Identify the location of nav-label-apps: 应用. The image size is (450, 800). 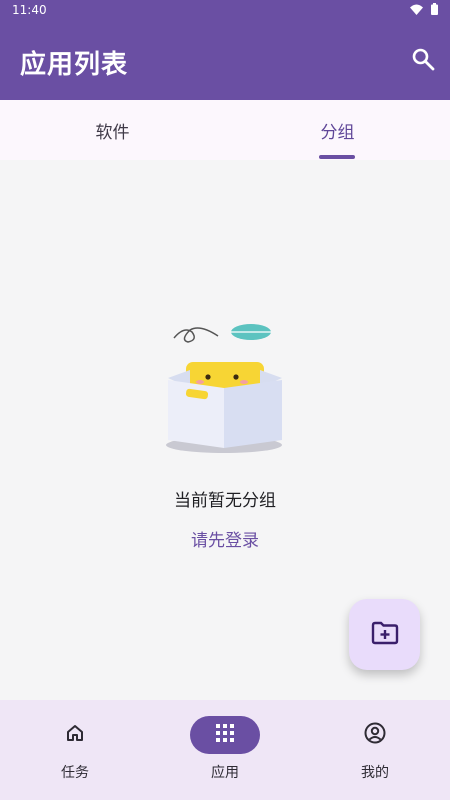
(225, 773).